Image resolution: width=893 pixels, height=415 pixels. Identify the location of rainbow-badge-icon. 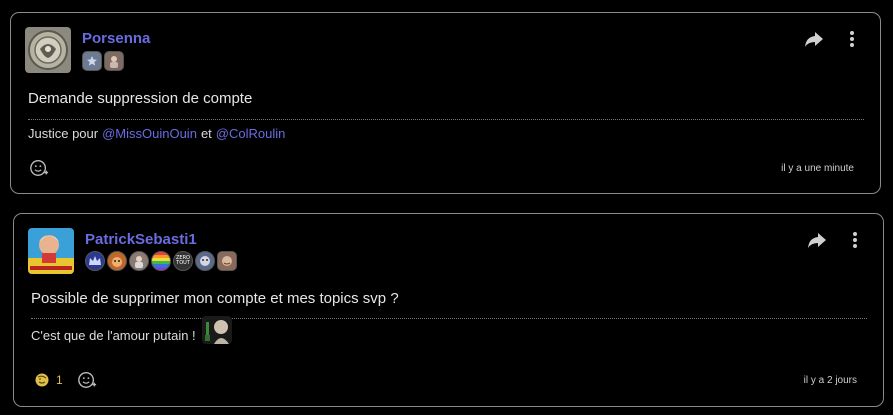
(161, 261).